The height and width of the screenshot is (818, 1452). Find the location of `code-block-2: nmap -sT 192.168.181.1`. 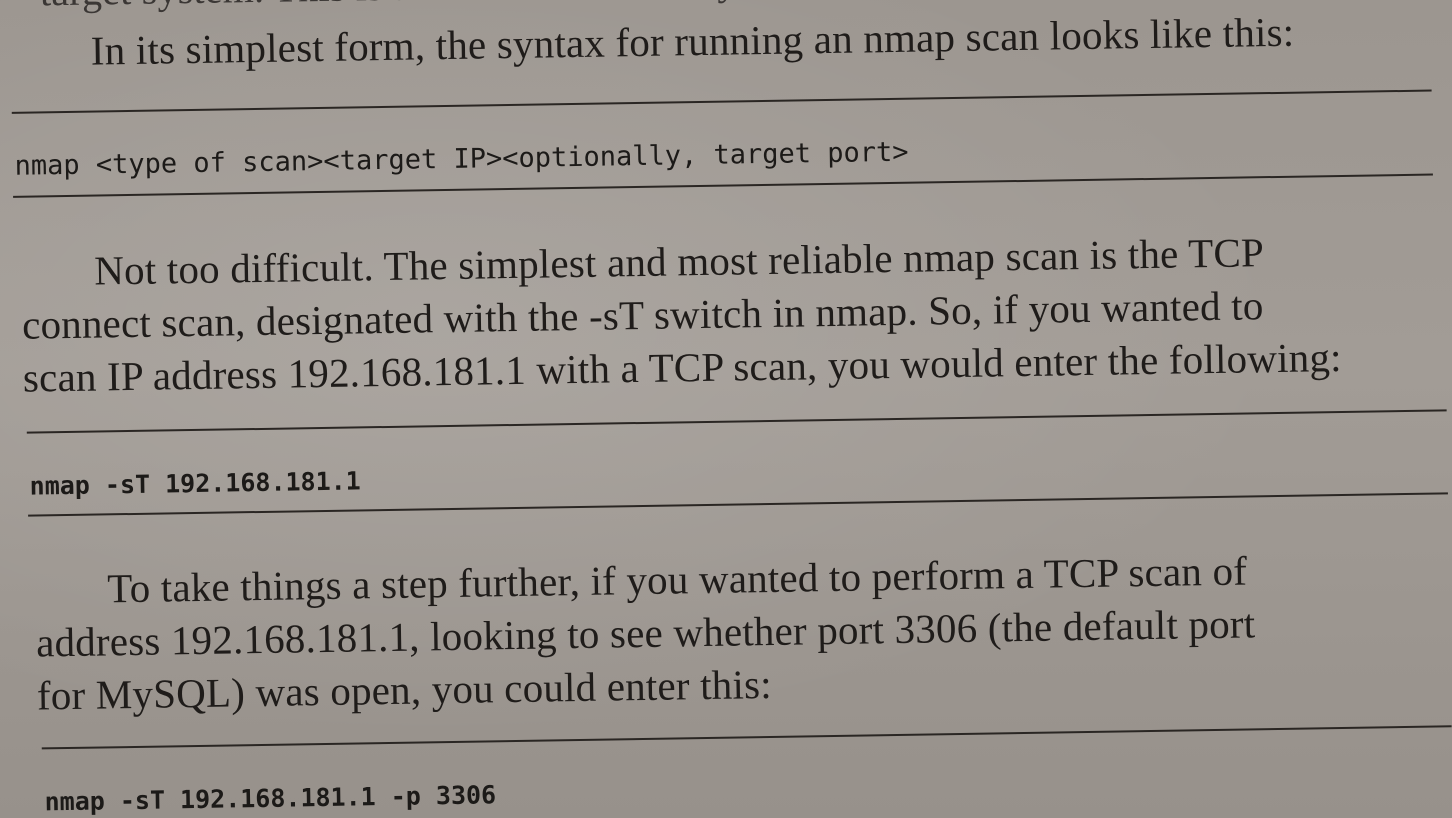

code-block-2: nmap -sT 192.168.181.1 is located at coordinates (195, 483).